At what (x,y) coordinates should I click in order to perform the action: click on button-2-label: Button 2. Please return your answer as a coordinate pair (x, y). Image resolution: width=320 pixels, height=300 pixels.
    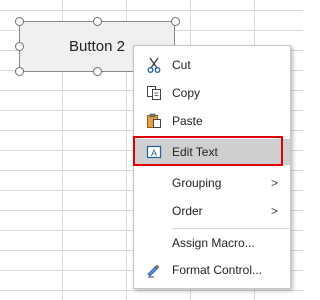
    Looking at the image, I should click on (97, 46).